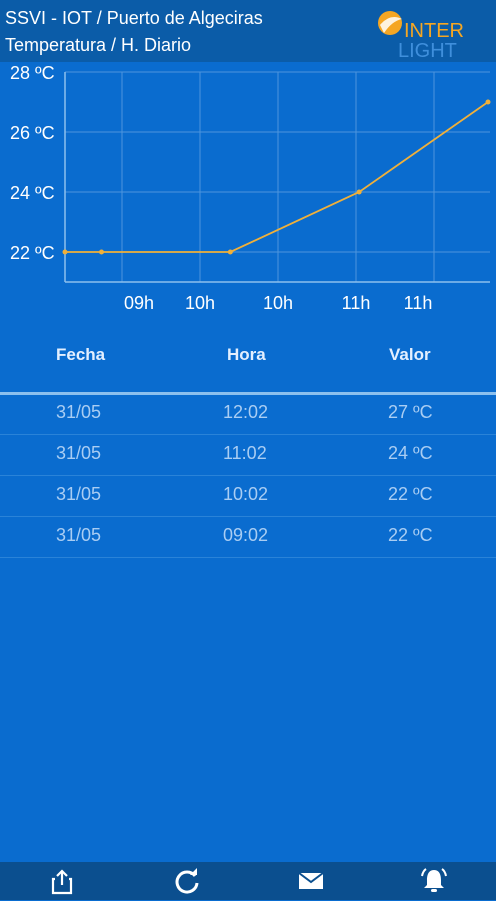 The height and width of the screenshot is (901, 496). I want to click on table-row: 31/05 10:02 22 ºC, so click(248, 496).